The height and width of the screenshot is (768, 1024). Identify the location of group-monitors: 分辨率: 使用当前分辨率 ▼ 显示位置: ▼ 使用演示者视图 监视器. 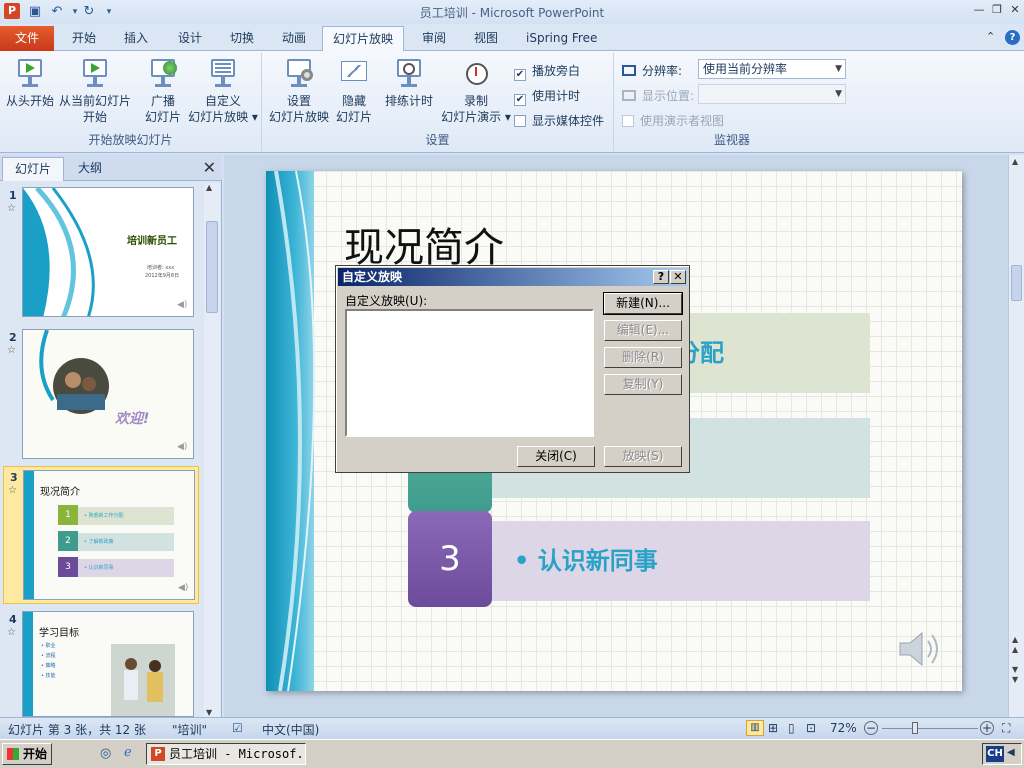
(732, 102).